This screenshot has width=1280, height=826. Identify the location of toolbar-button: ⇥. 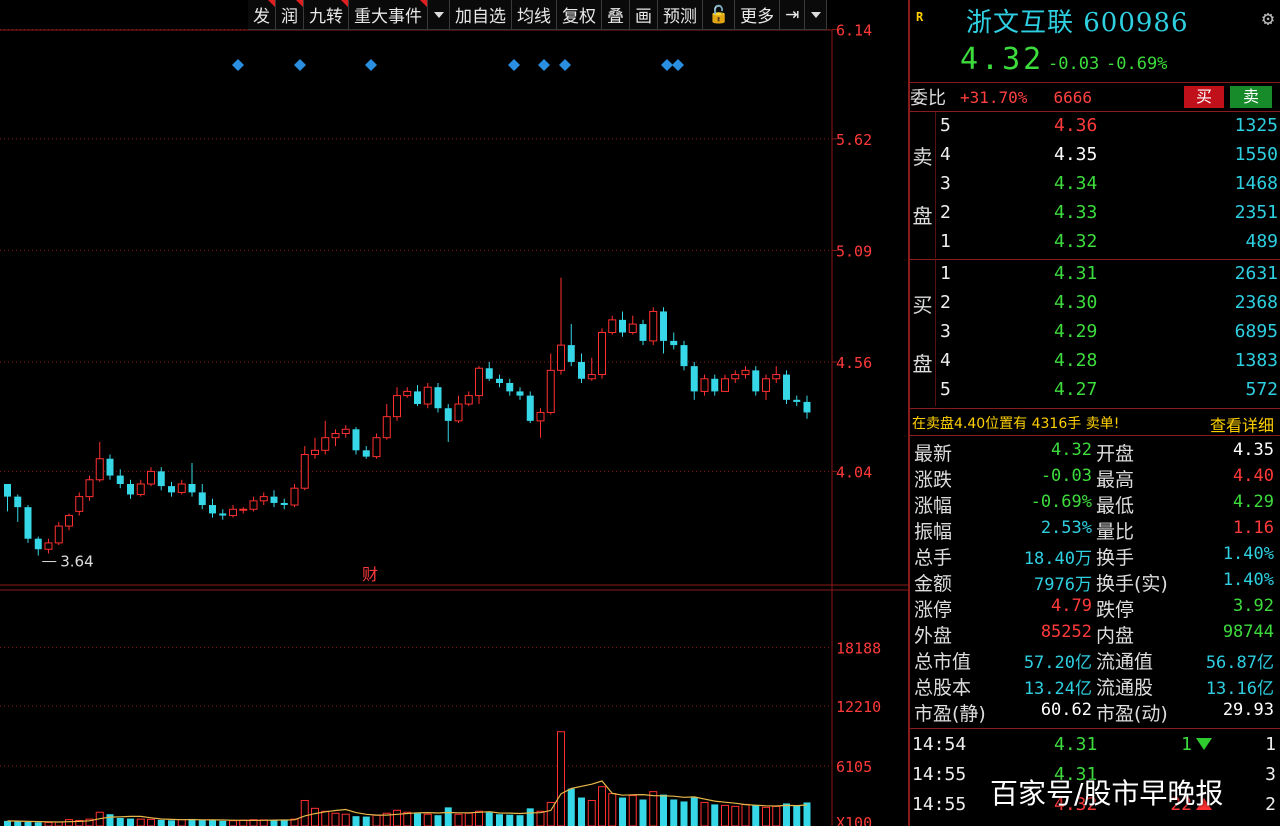
(793, 15).